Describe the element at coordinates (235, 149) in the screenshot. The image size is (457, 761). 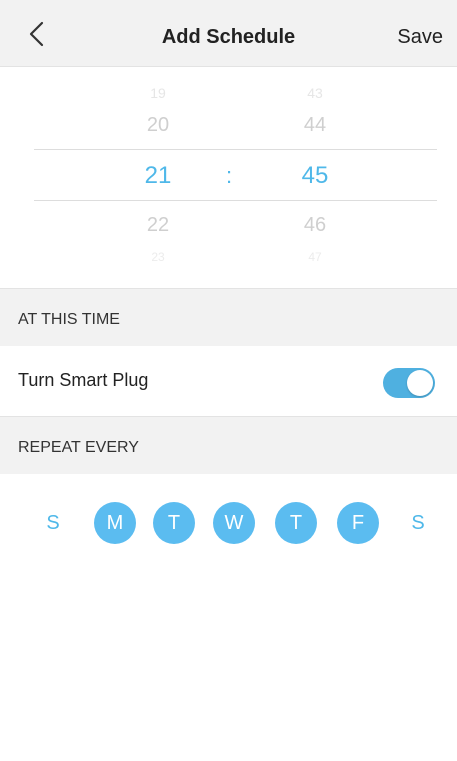
I see `selection-line-top` at that location.